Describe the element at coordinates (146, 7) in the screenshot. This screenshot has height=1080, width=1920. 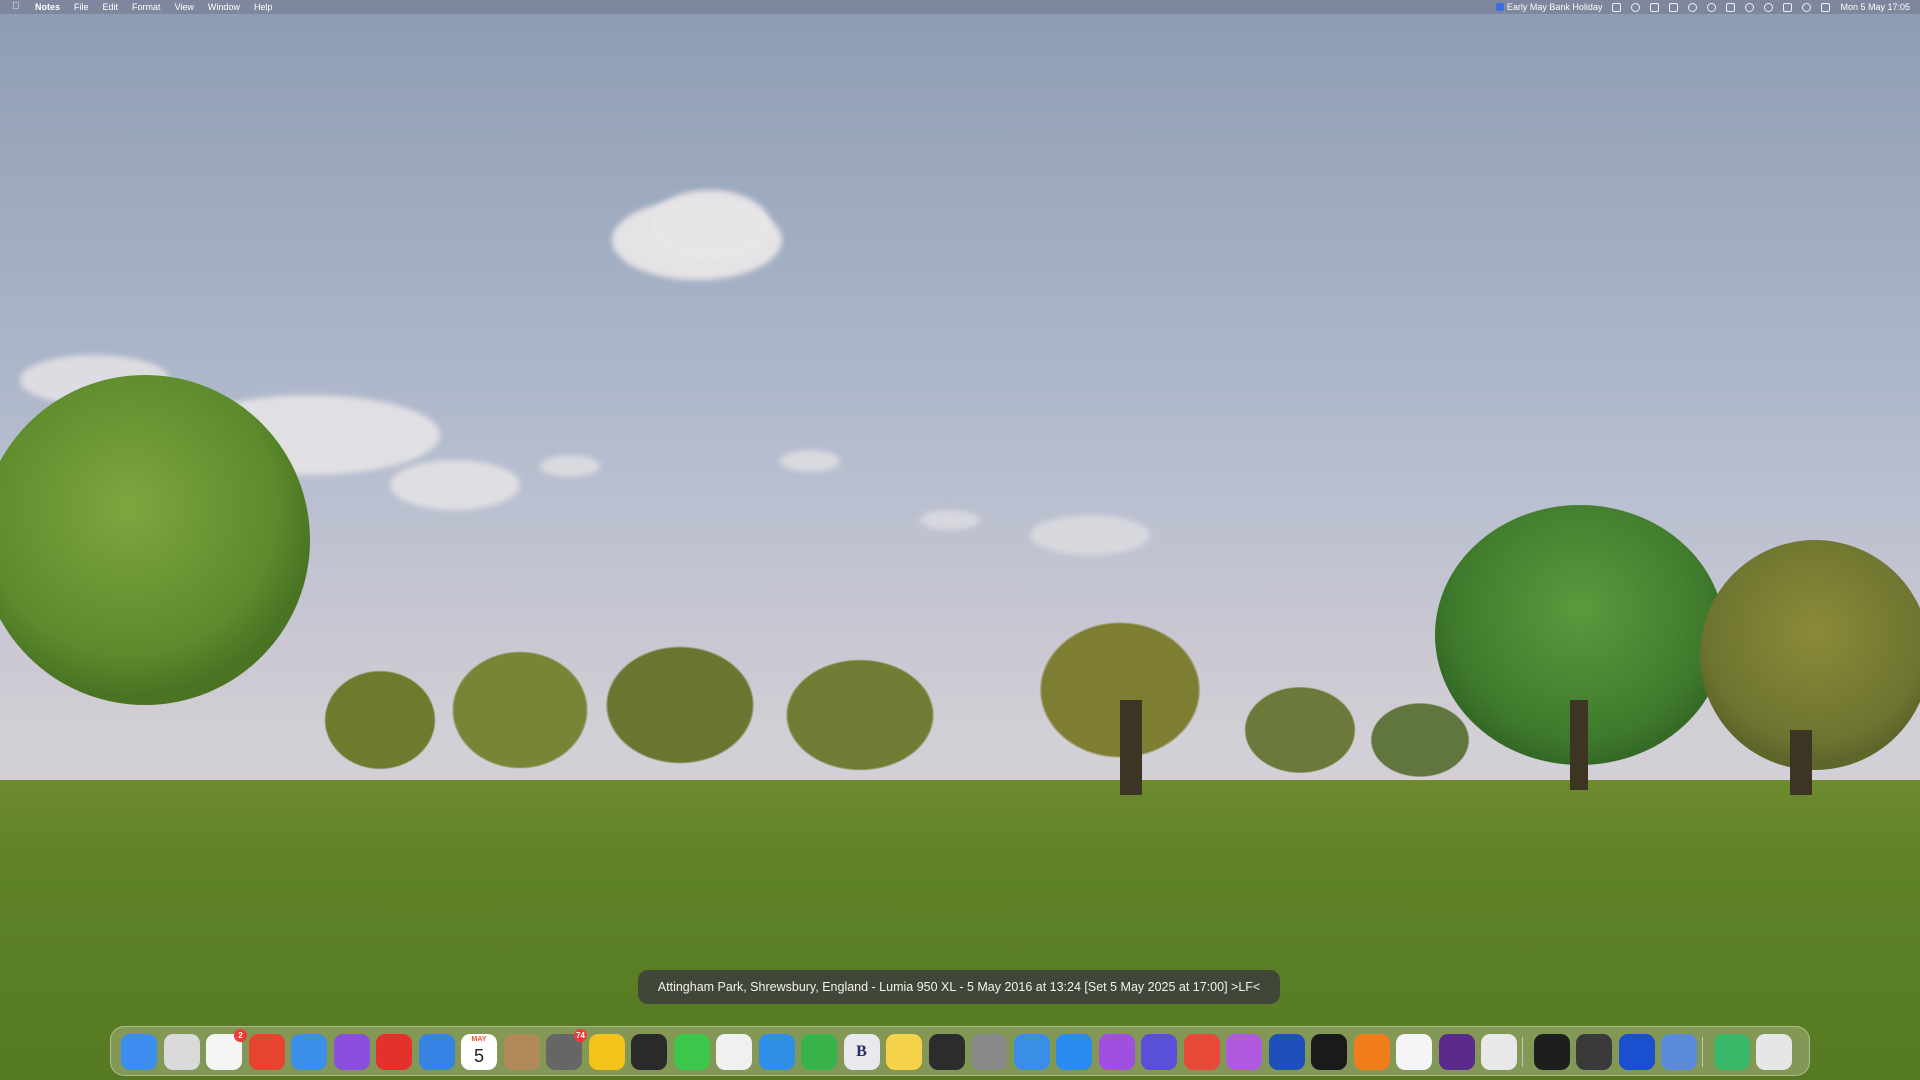
I see `menu-format: Format` at that location.